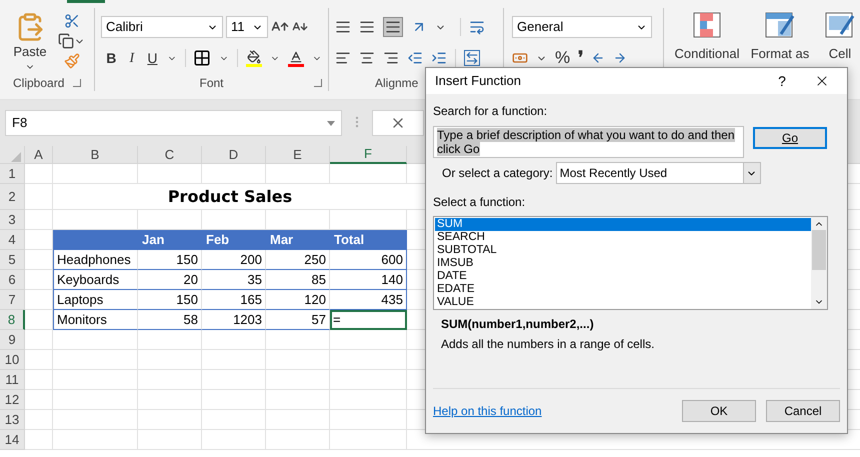 This screenshot has width=860, height=457. Describe the element at coordinates (782, 81) in the screenshot. I see `help-button: ?` at that location.